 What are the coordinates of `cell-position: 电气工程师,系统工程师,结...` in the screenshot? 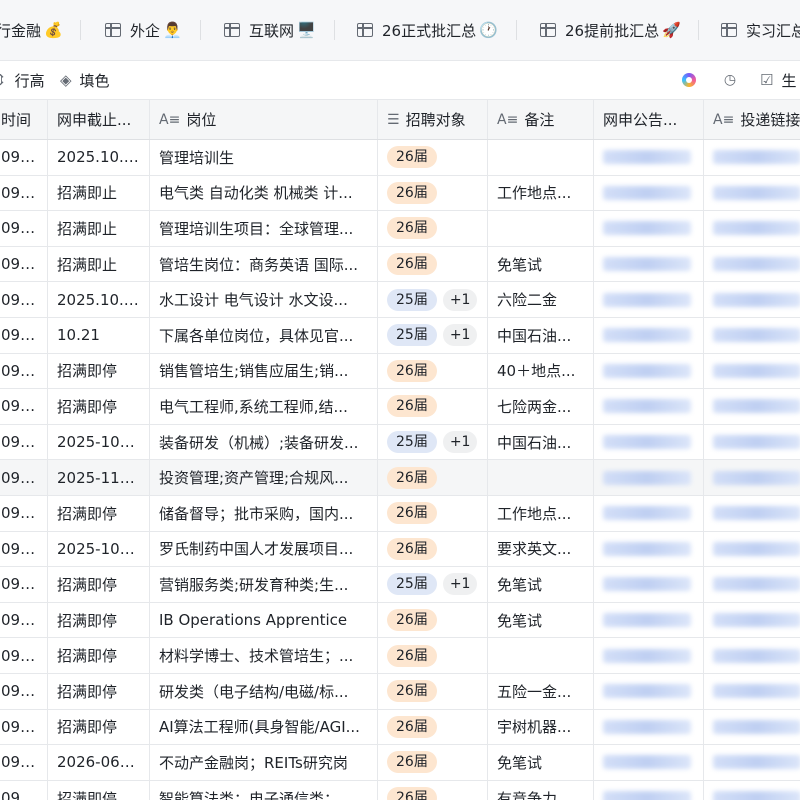 It's located at (264, 406).